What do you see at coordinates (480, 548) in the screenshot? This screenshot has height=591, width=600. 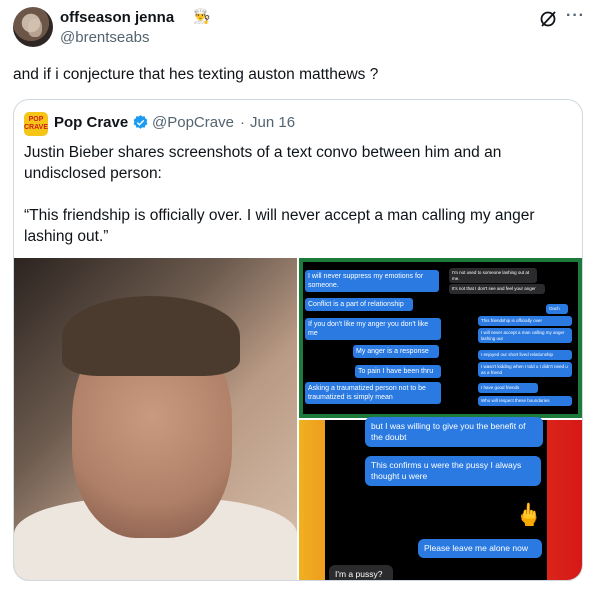 I see `message-bubble: Please leave me alone now` at bounding box center [480, 548].